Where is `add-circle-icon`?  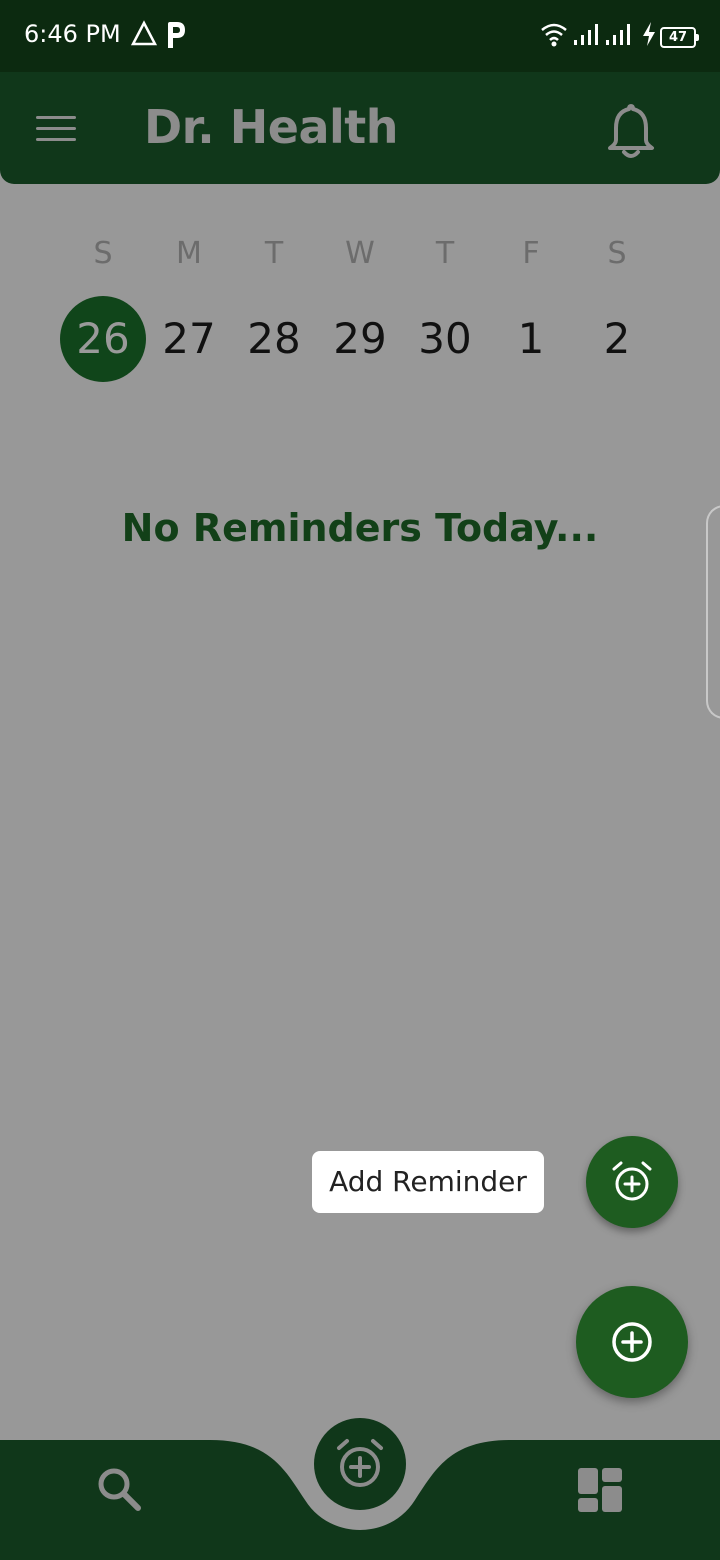 add-circle-icon is located at coordinates (632, 1342).